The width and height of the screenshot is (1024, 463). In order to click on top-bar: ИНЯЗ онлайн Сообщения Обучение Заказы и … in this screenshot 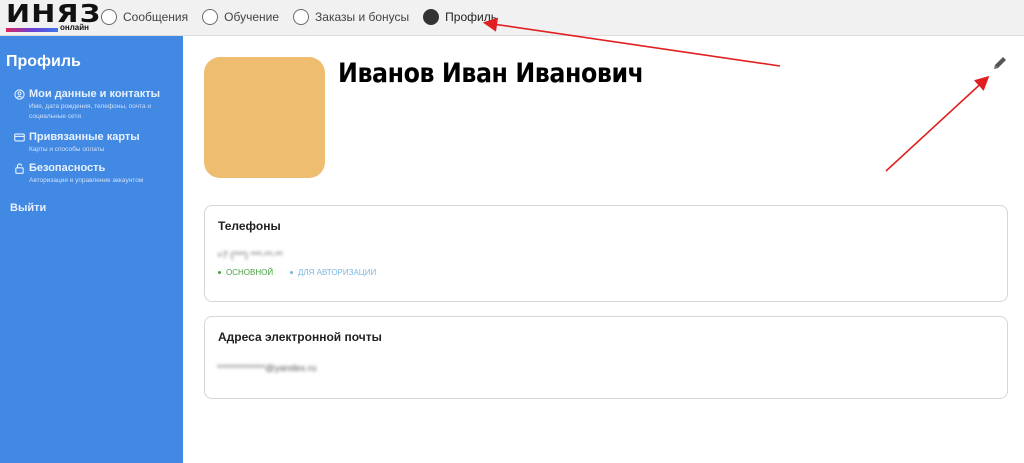, I will do `click(512, 18)`.